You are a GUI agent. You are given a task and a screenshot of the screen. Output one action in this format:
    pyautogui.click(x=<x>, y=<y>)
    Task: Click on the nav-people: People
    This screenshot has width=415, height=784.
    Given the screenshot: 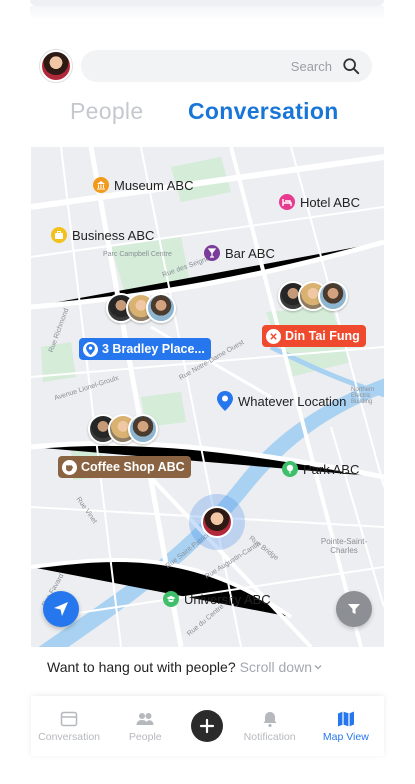 What is the action you would take?
    pyautogui.click(x=145, y=726)
    